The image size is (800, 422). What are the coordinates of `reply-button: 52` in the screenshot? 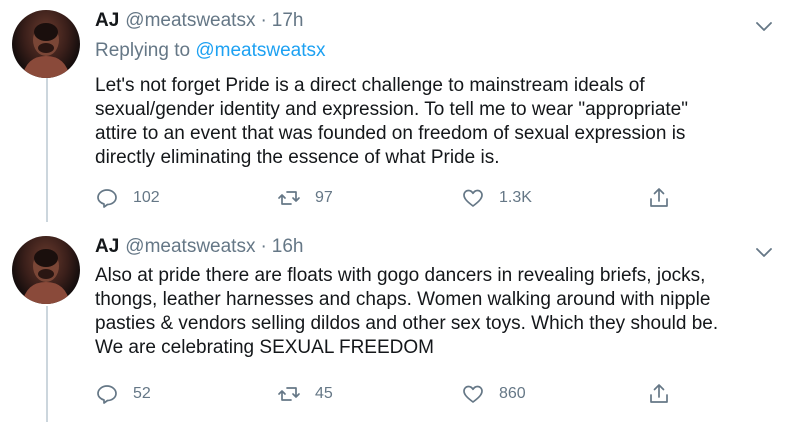 It's located at (123, 394).